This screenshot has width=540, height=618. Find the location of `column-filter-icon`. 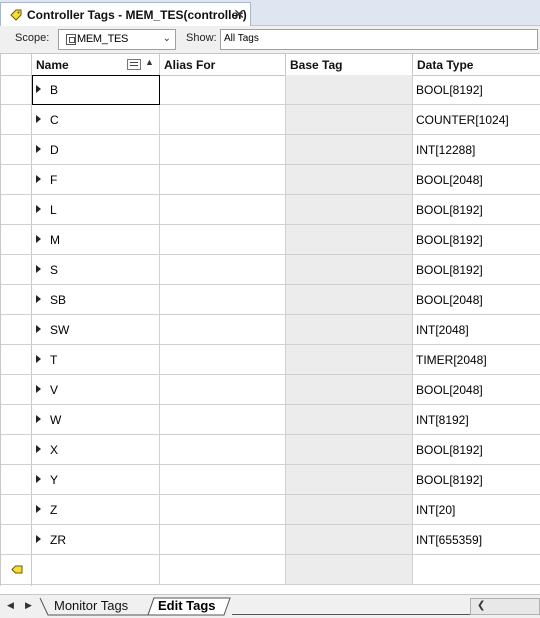

column-filter-icon is located at coordinates (134, 64).